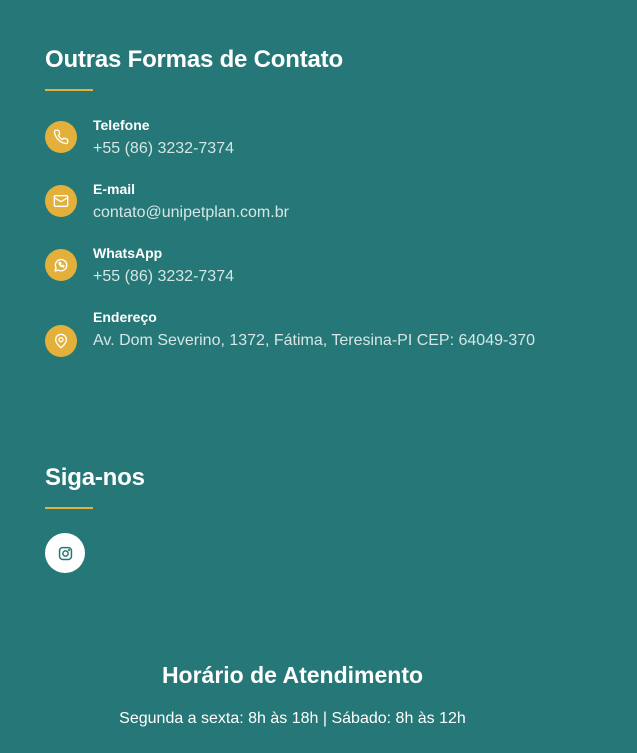 The height and width of the screenshot is (753, 637). I want to click on contact-value-email: contato@unipetplan.com.br, so click(315, 213).